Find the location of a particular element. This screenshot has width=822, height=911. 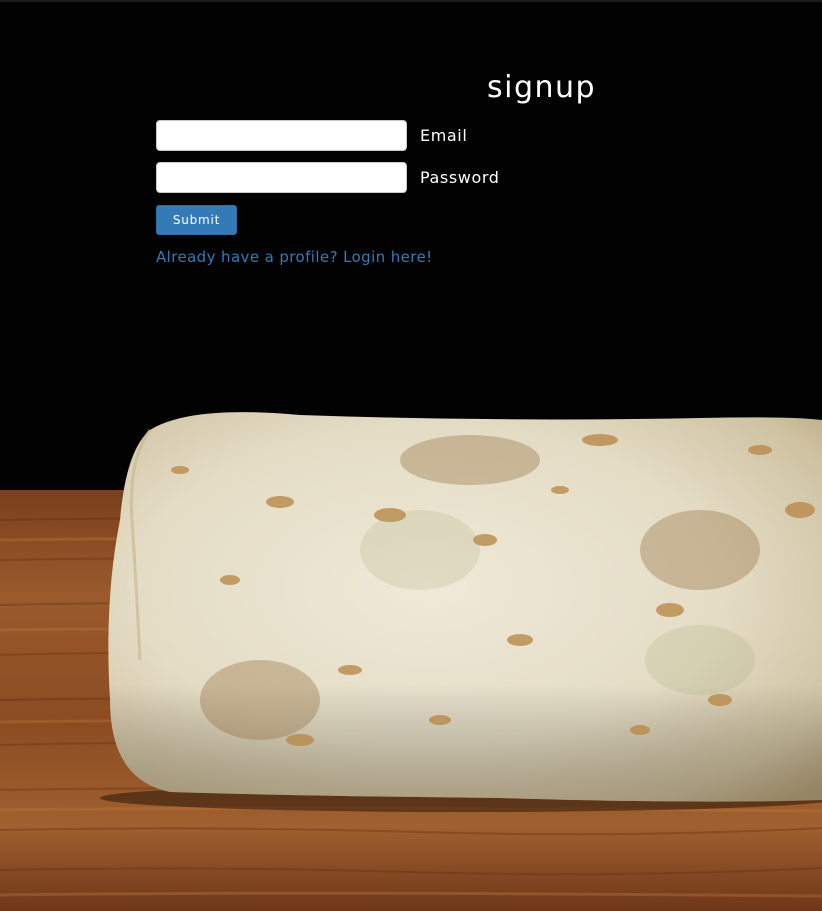

password-row: Password is located at coordinates (328, 177).